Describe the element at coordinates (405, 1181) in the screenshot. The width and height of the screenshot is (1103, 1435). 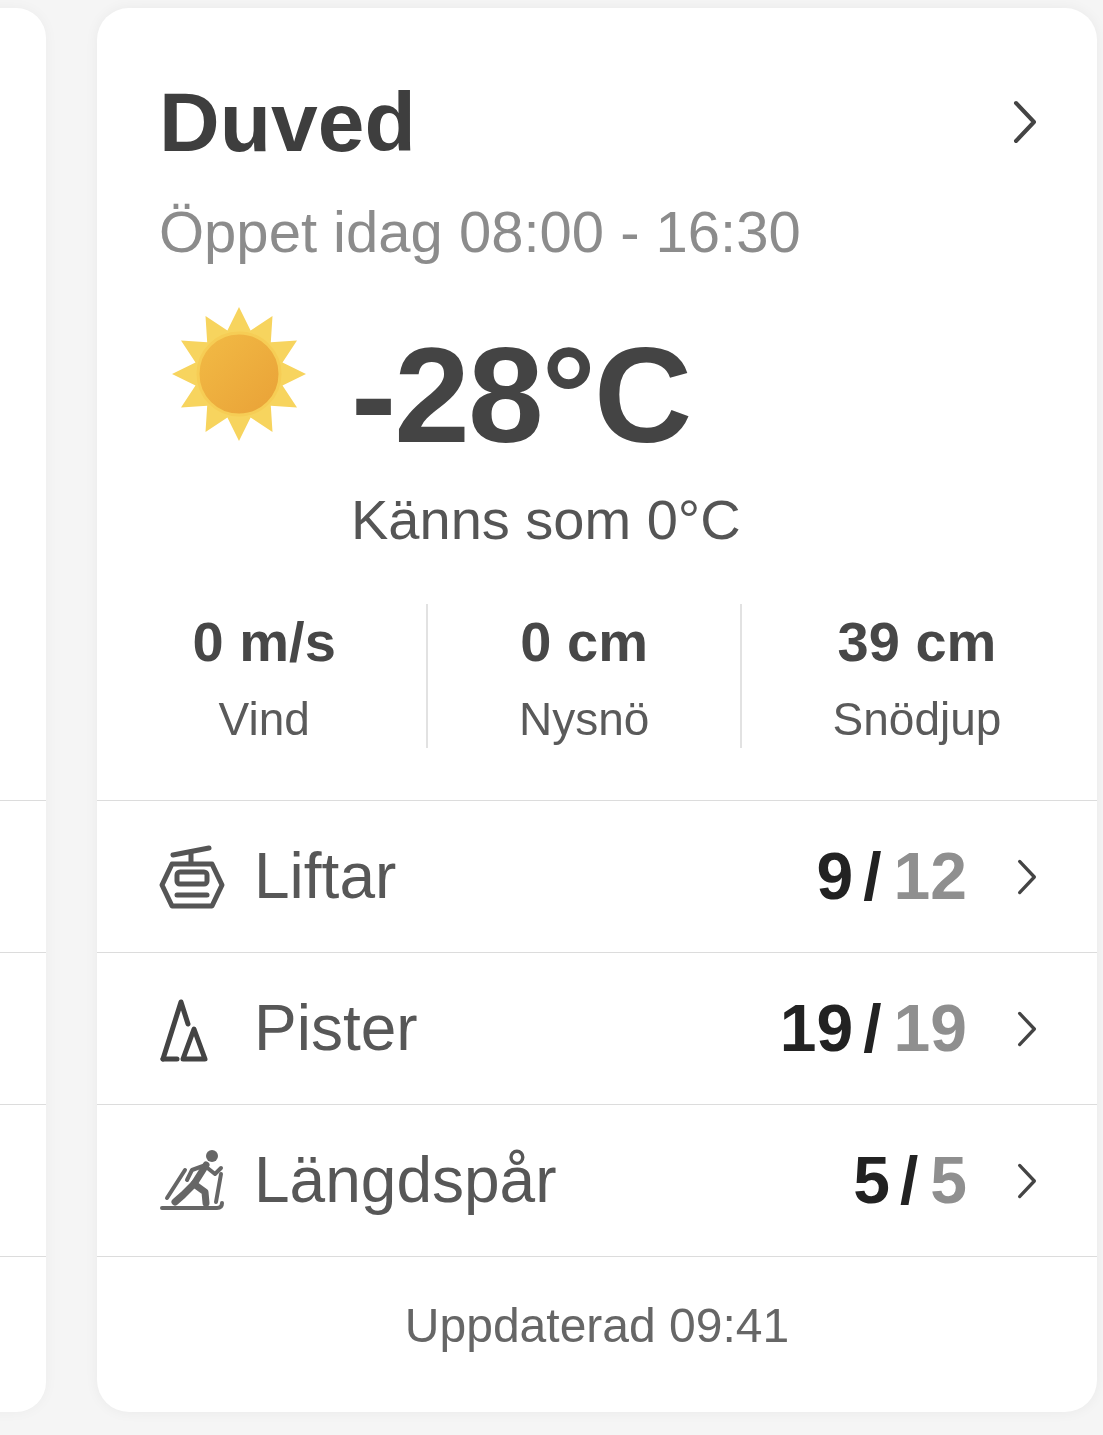
I see `facility-label: Längdspår` at that location.